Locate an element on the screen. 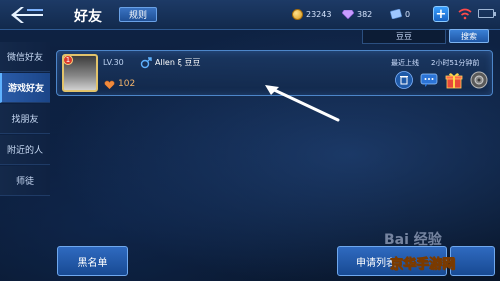  delete-friend-button is located at coordinates (404, 80).